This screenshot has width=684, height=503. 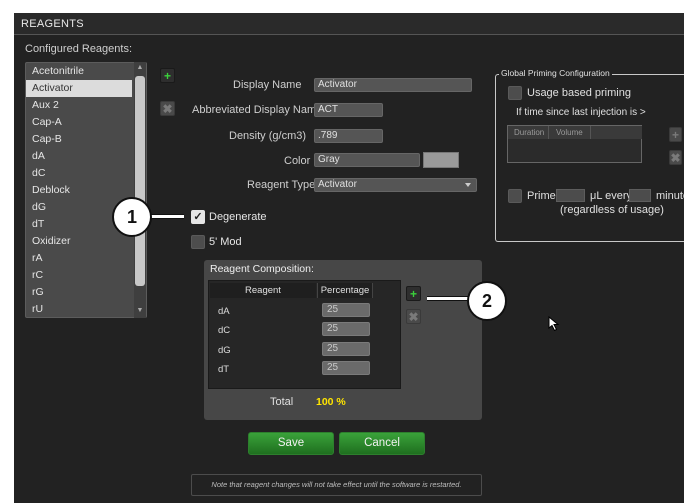 What do you see at coordinates (281, 185) in the screenshot?
I see `reagent-type-label: Reagent Type` at bounding box center [281, 185].